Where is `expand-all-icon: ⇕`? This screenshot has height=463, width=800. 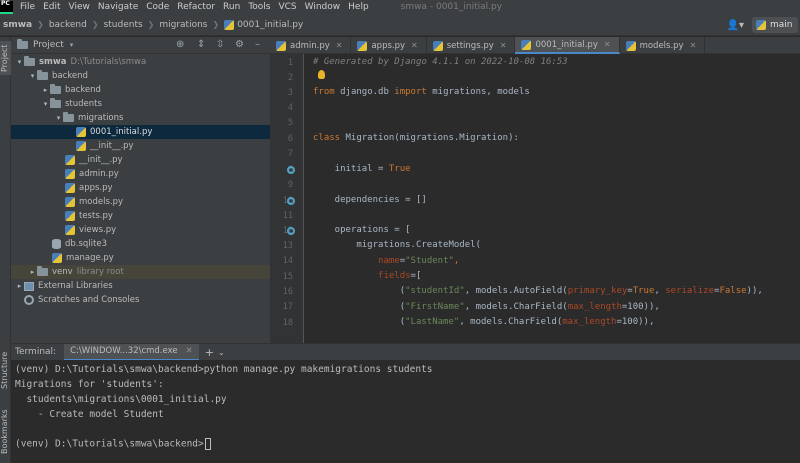
expand-all-icon: ⇕ is located at coordinates (201, 44).